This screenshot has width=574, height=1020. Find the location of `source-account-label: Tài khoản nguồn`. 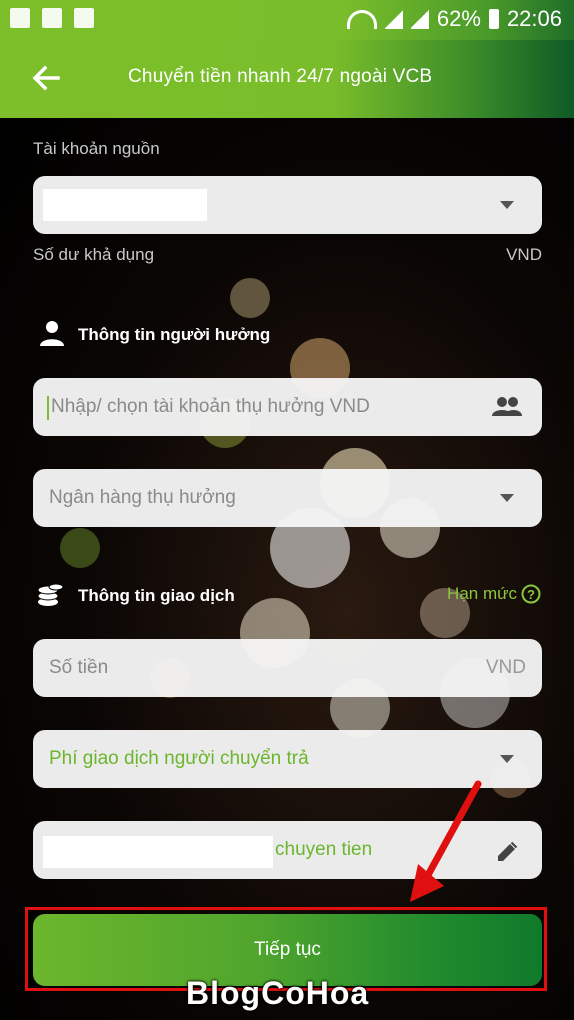

source-account-label: Tài khoản nguồn is located at coordinates (96, 148).